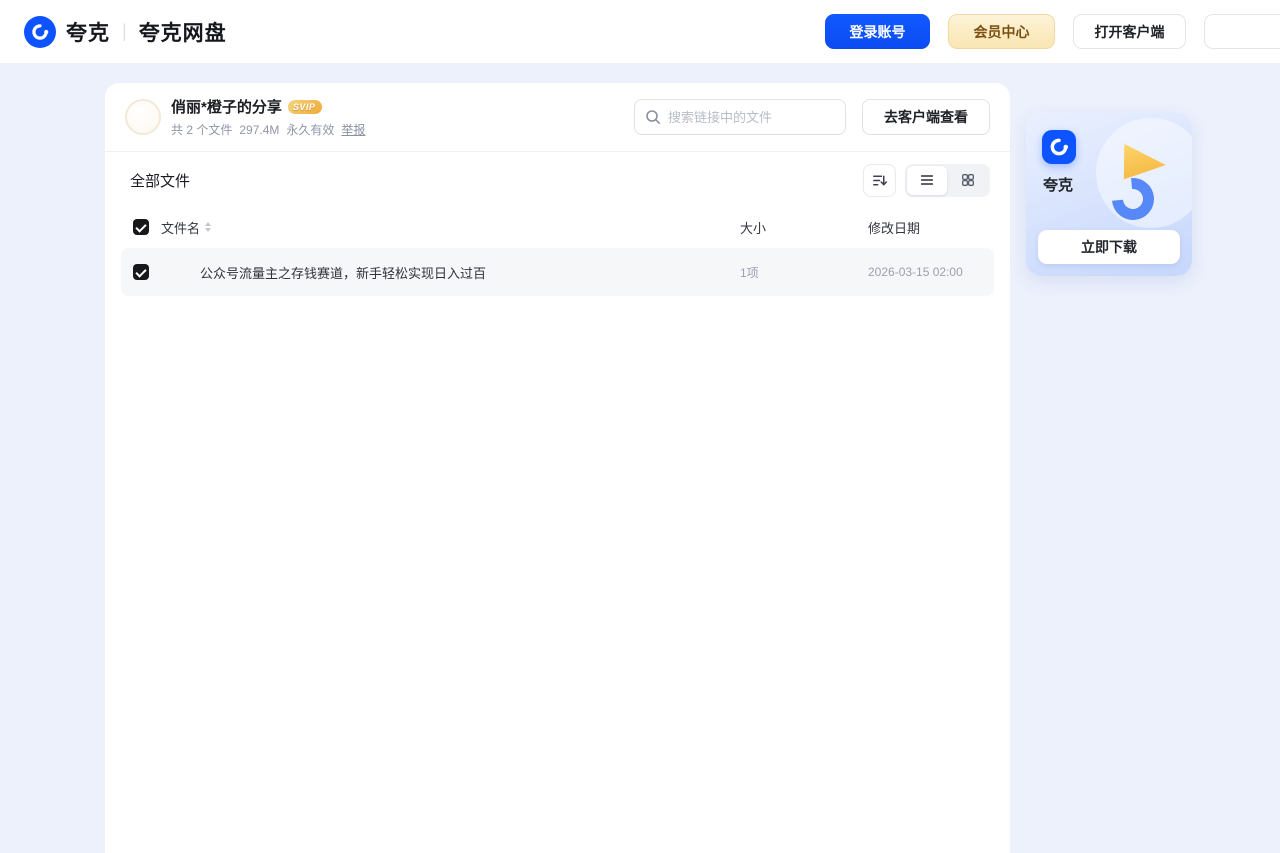 The height and width of the screenshot is (853, 1280). Describe the element at coordinates (877, 31) in the screenshot. I see `login-button: 登录账号` at that location.